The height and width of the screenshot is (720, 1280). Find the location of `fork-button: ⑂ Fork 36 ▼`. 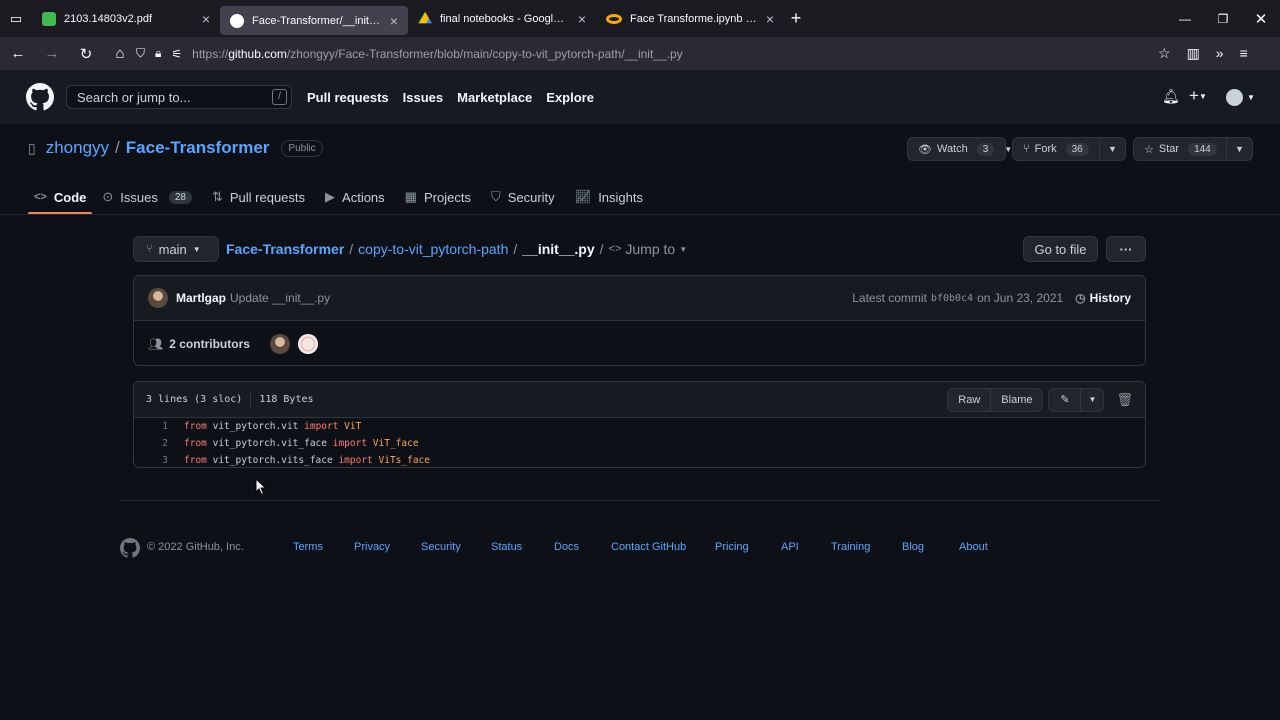

fork-button: ⑂ Fork 36 ▼ is located at coordinates (1069, 149).